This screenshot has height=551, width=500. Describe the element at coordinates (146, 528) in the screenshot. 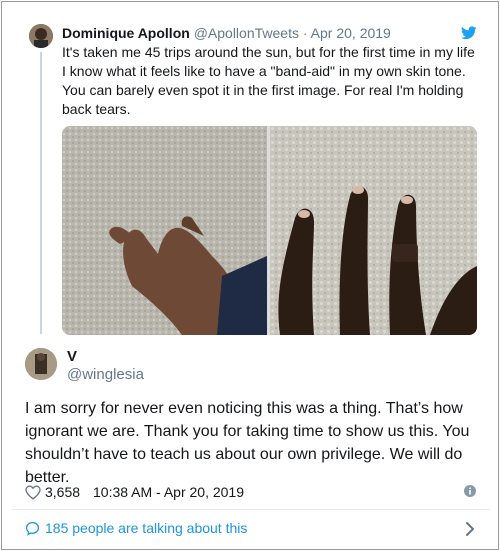

I see `conversation-count-label: 185 people are talking about this` at that location.